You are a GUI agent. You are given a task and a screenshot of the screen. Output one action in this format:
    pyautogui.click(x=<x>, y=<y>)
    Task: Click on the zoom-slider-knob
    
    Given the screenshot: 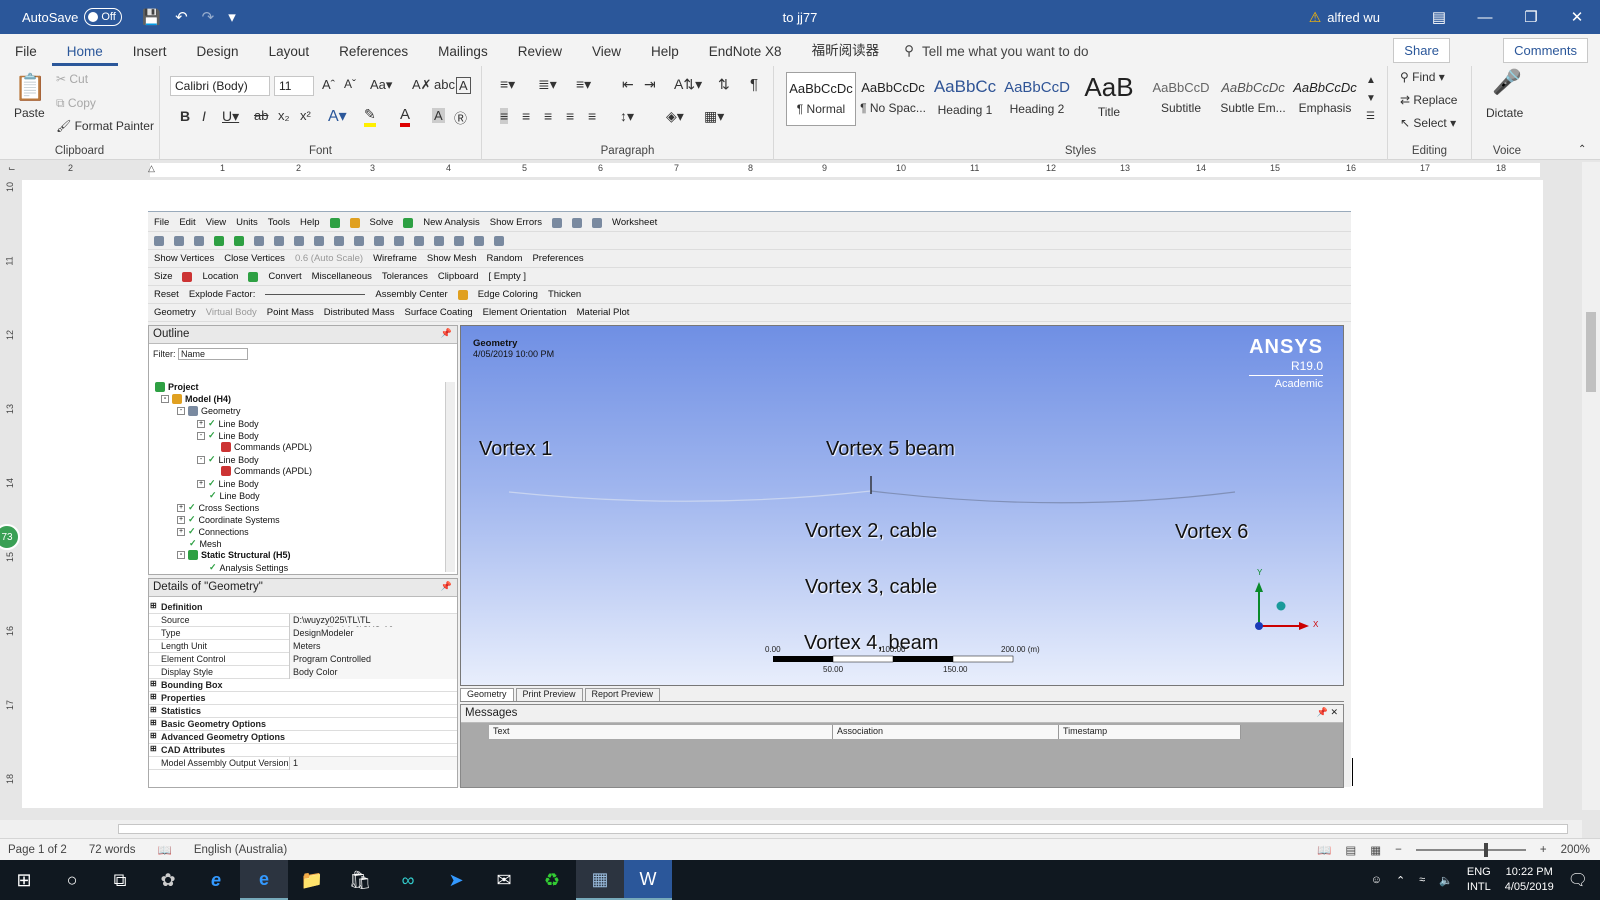 What is the action you would take?
    pyautogui.click(x=1485, y=849)
    